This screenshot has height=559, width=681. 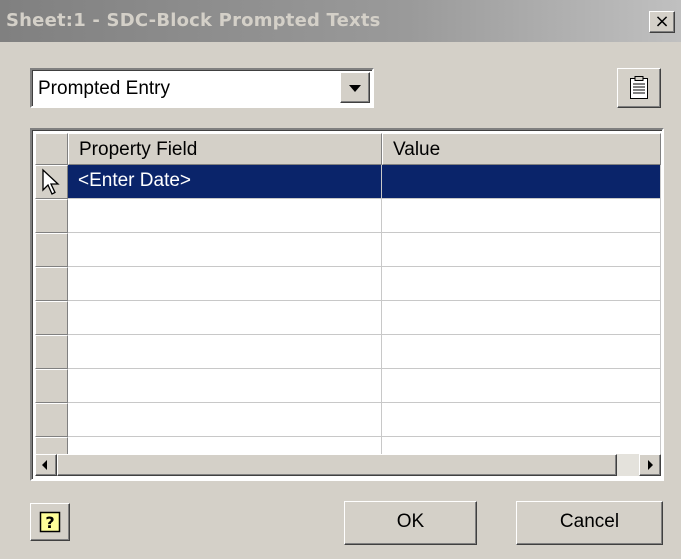 I want to click on title-bar: Sheet:1 - SDC-Block Prompted Texts ×, so click(x=340, y=21).